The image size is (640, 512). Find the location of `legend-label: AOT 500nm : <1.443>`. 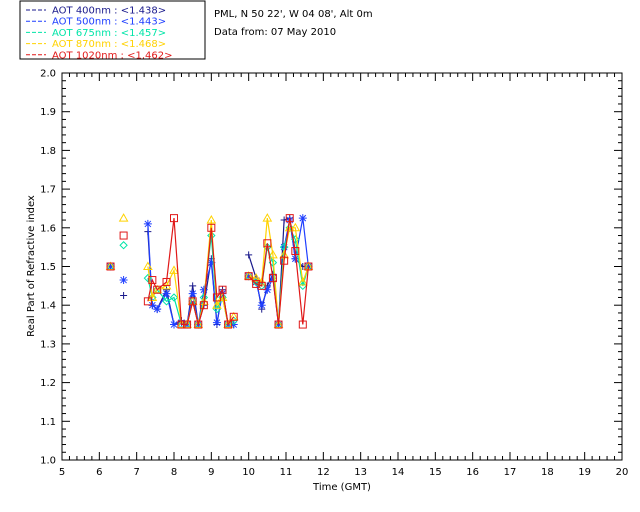

legend-label: AOT 500nm : <1.443> is located at coordinates (109, 22).